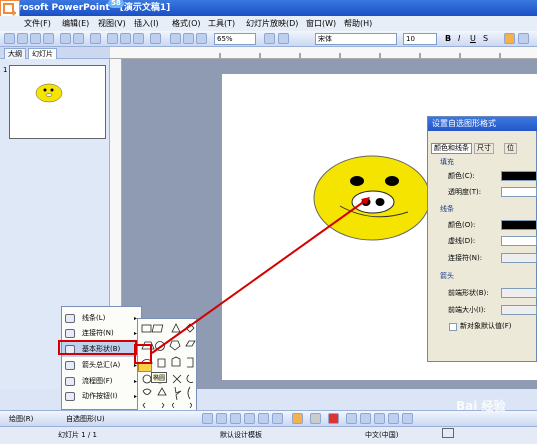  Describe the element at coordinates (448, 433) in the screenshot. I see `spellcheck-icon` at that location.